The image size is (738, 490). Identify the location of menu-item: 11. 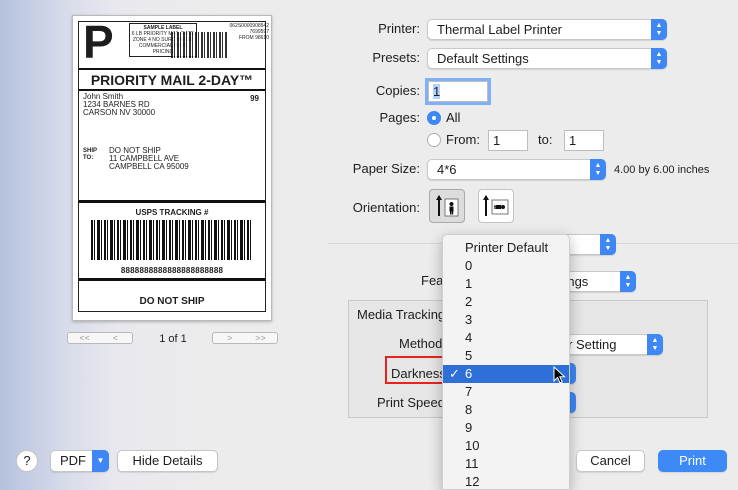
(506, 464).